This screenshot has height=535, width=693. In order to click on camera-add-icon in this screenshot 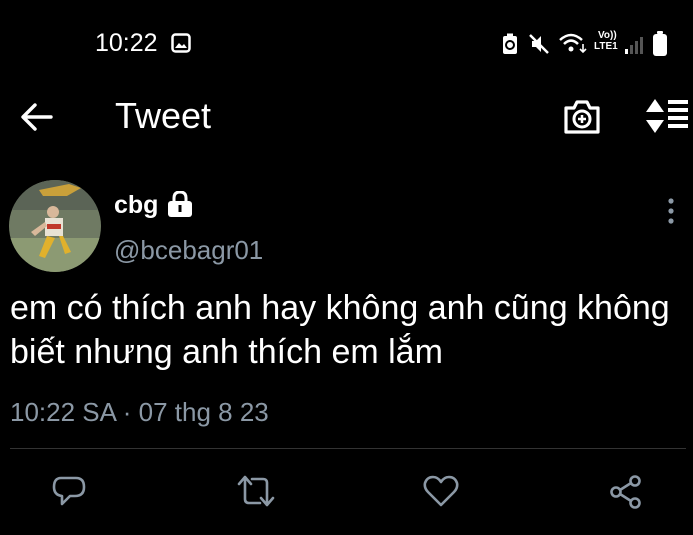, I will do `click(582, 117)`.